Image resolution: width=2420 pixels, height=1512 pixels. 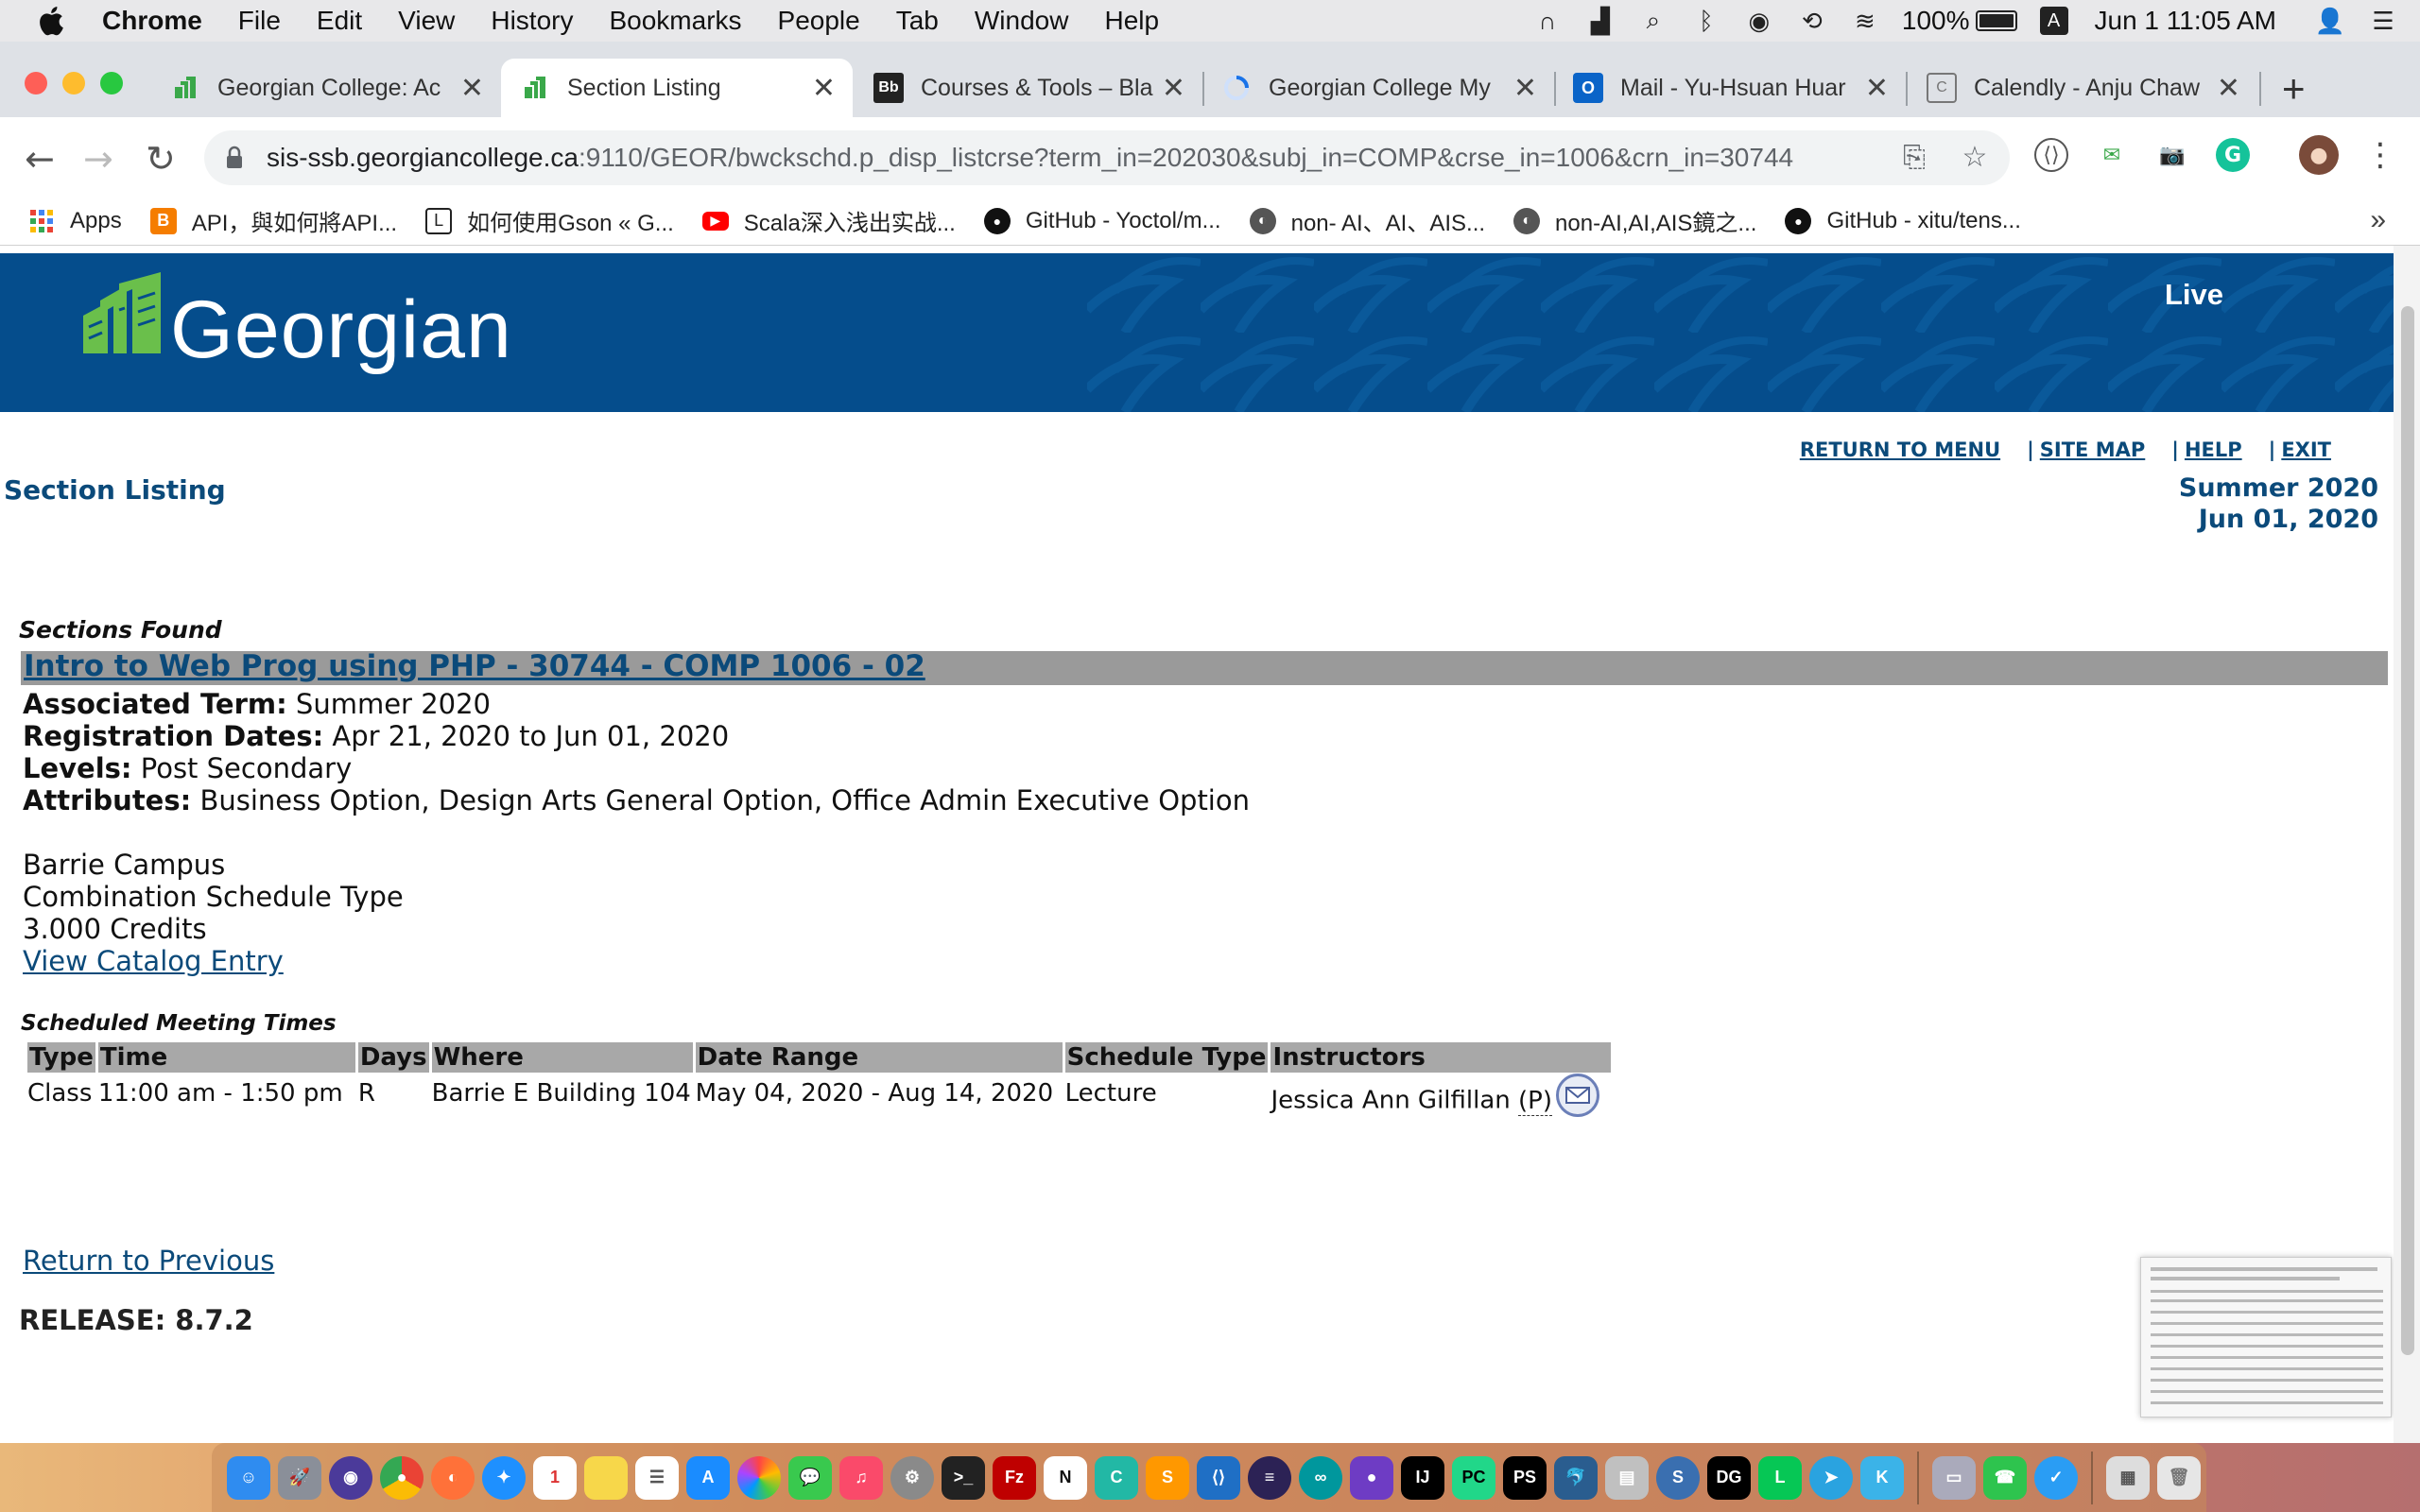 What do you see at coordinates (1600, 21) in the screenshot?
I see `window-manager-icon: ▟` at bounding box center [1600, 21].